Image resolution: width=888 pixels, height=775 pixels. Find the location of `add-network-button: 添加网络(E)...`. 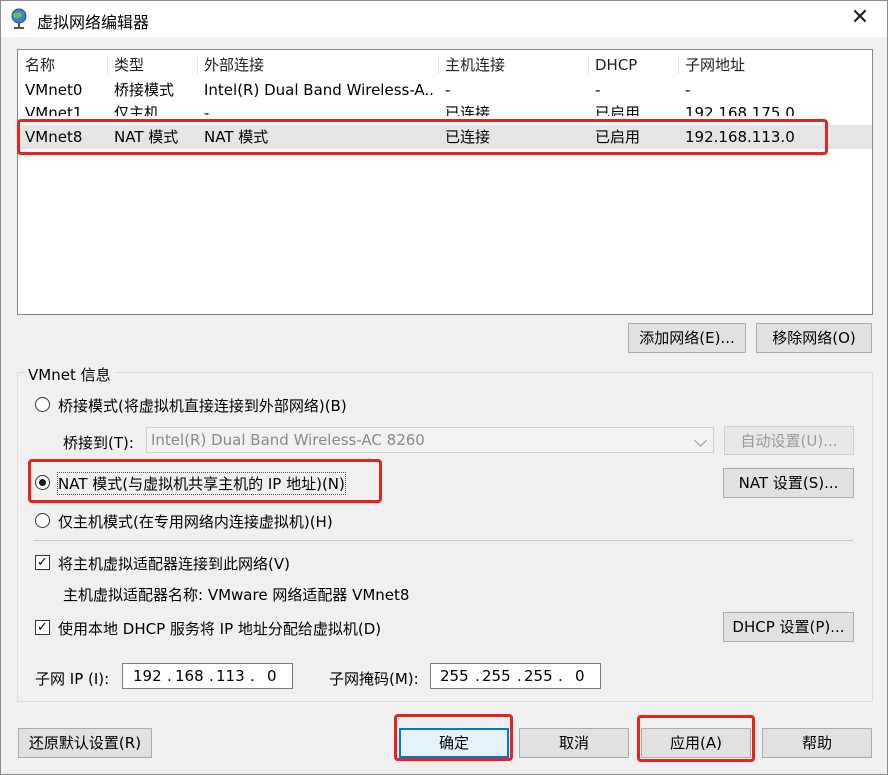

add-network-button: 添加网络(E)... is located at coordinates (687, 338).